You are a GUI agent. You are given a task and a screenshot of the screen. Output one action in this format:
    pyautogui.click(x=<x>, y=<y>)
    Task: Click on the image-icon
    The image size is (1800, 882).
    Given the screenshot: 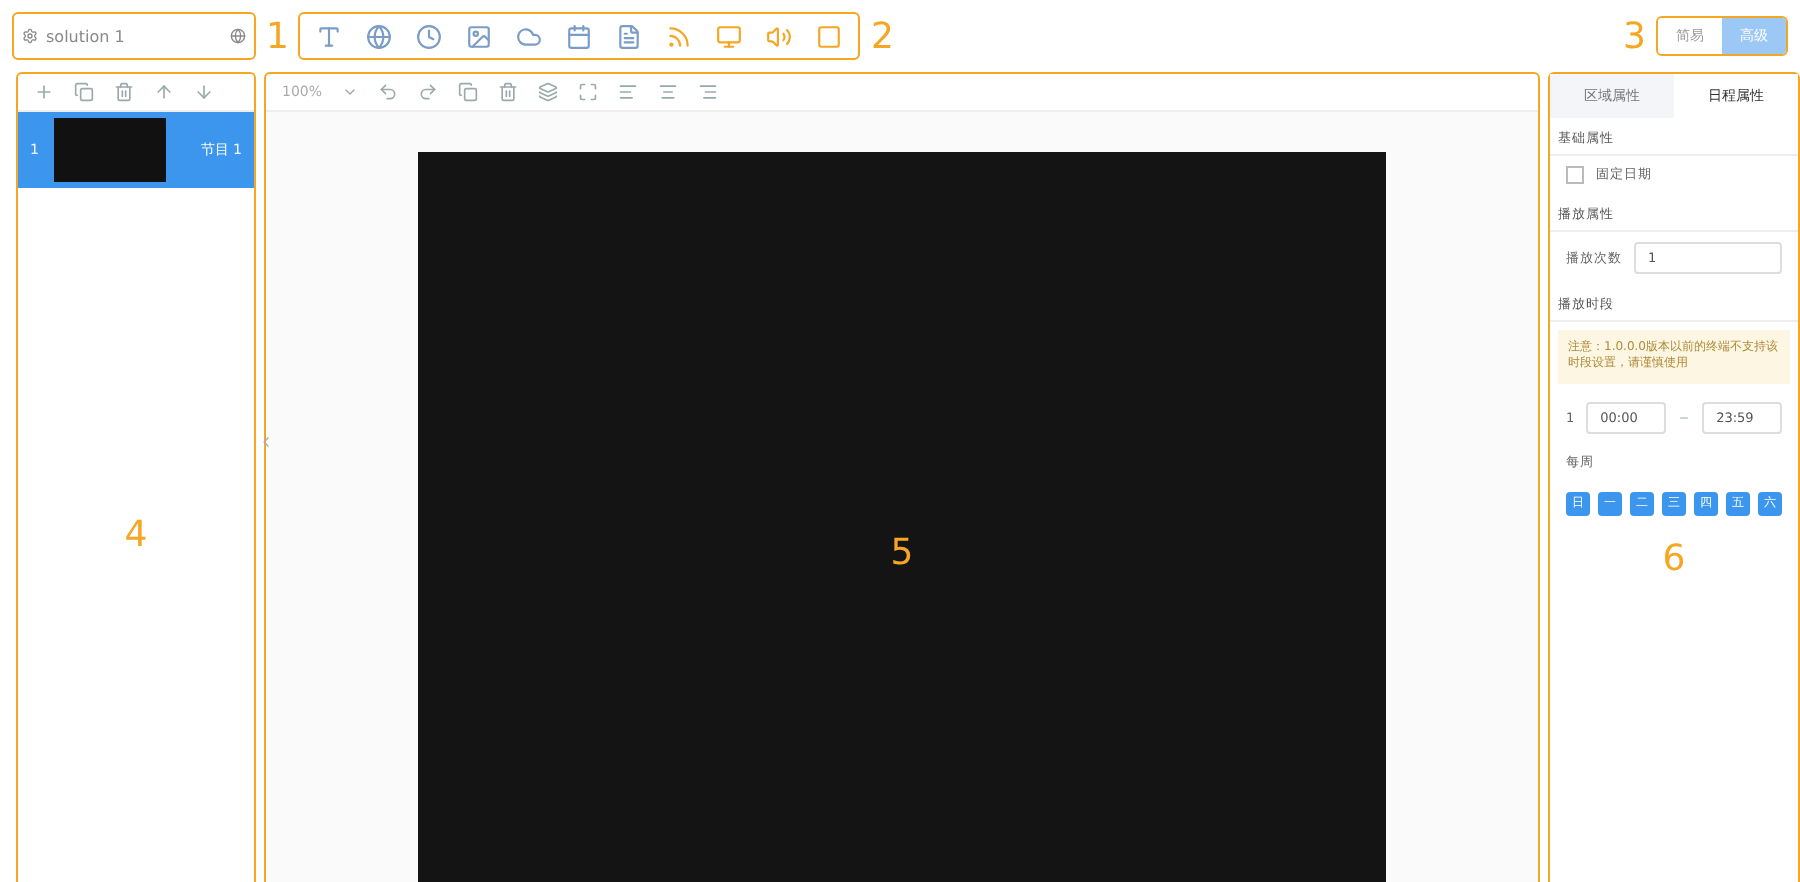 What is the action you would take?
    pyautogui.click(x=479, y=36)
    